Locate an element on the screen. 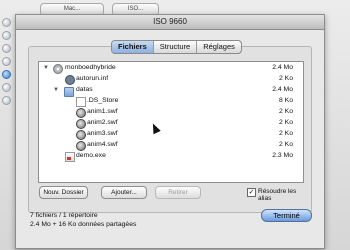  file-name: demo.exe is located at coordinates (91, 155).